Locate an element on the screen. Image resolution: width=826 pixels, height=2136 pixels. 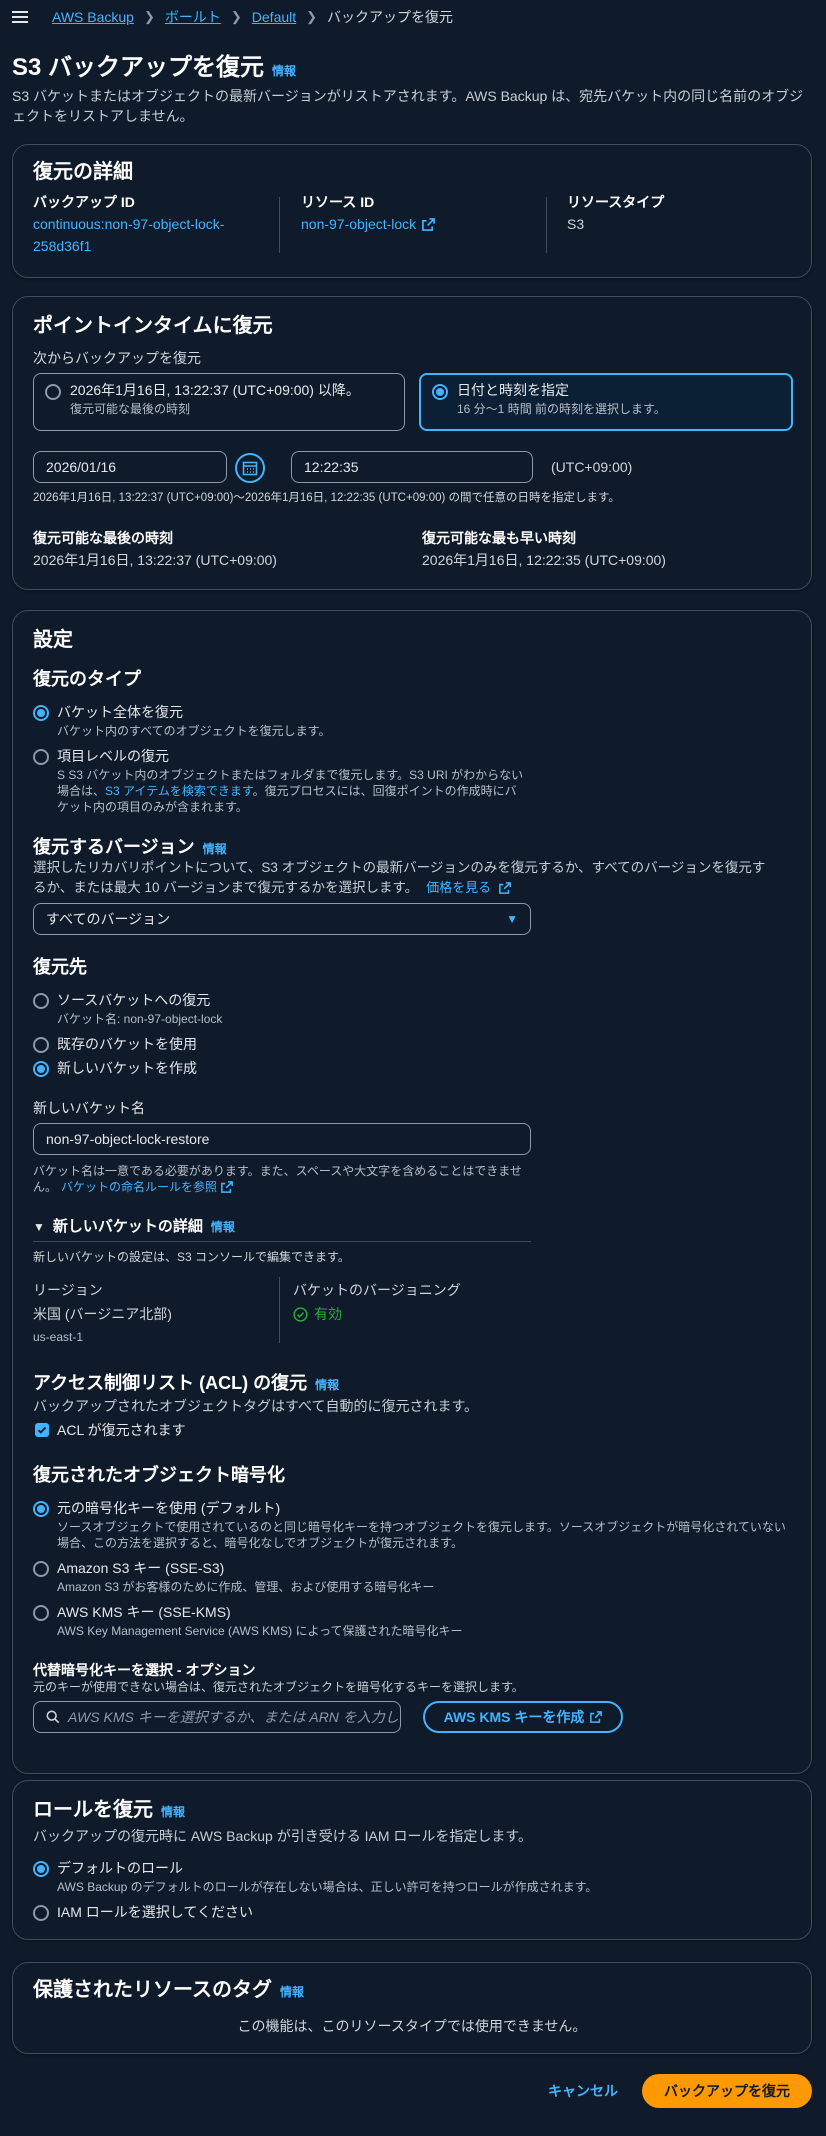
create-new-bucket-radio is located at coordinates (41, 1069).